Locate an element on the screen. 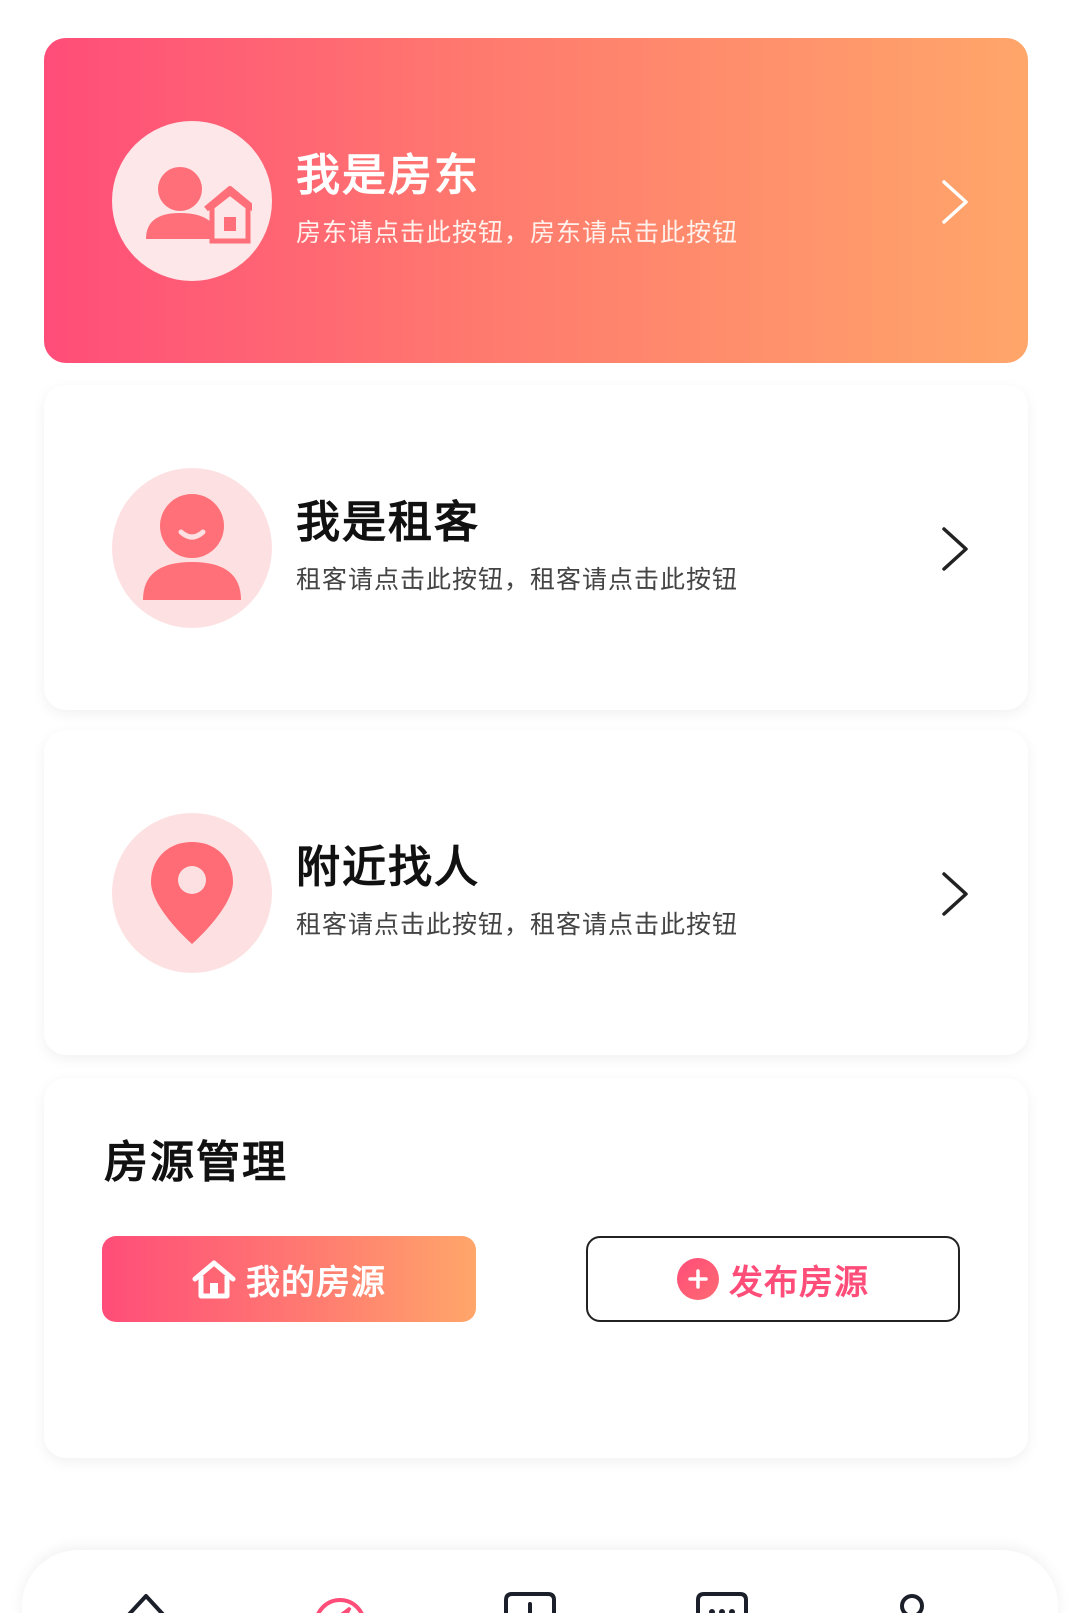 This screenshot has width=1080, height=1613. tenant-person-icon is located at coordinates (192, 547).